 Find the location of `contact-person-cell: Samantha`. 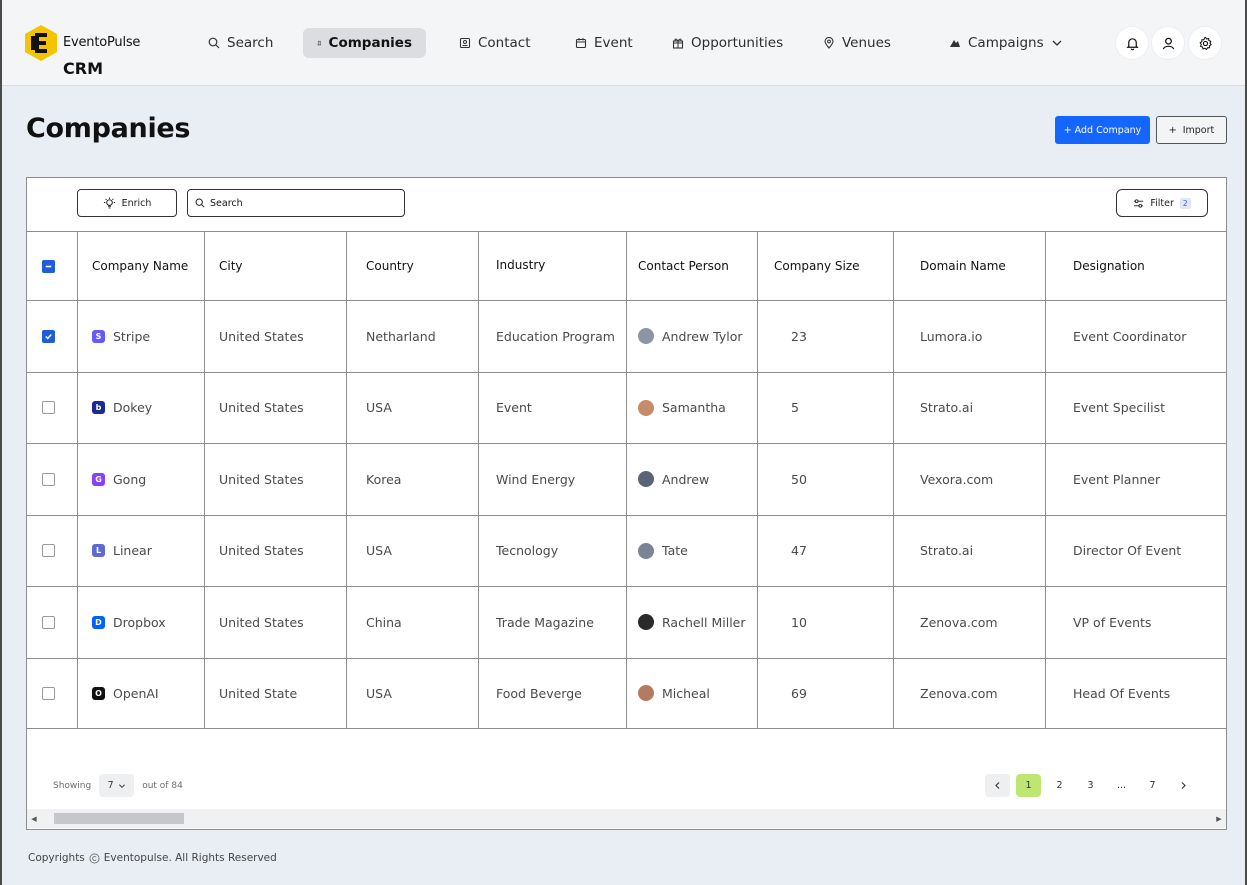

contact-person-cell: Samantha is located at coordinates (691, 407).